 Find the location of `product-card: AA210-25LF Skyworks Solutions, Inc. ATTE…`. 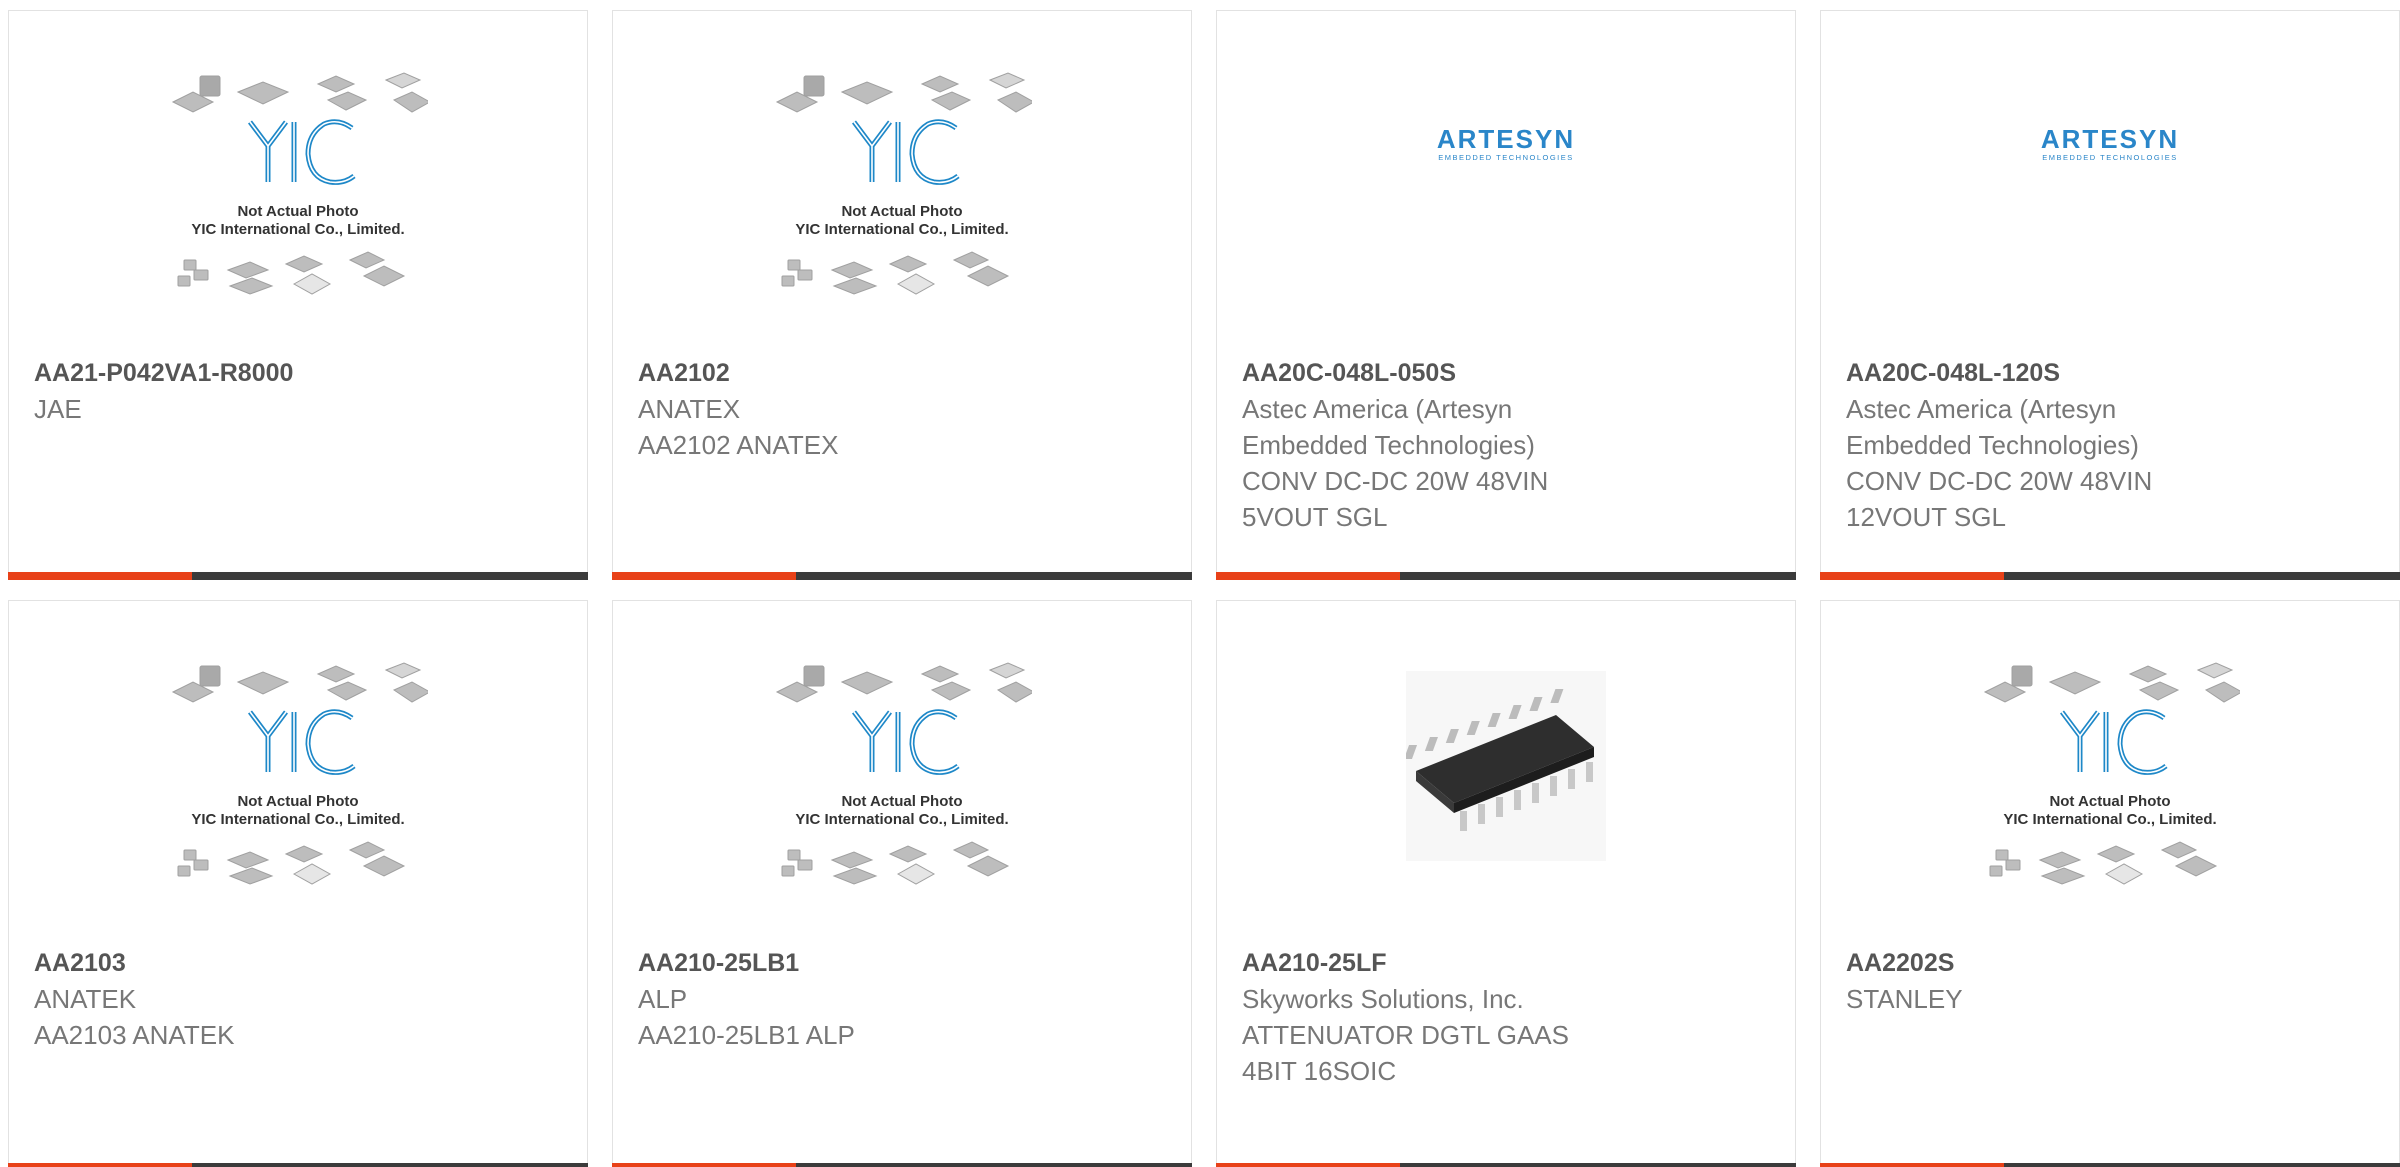

product-card: AA210-25LF Skyworks Solutions, Inc. ATTE… is located at coordinates (1506, 883).